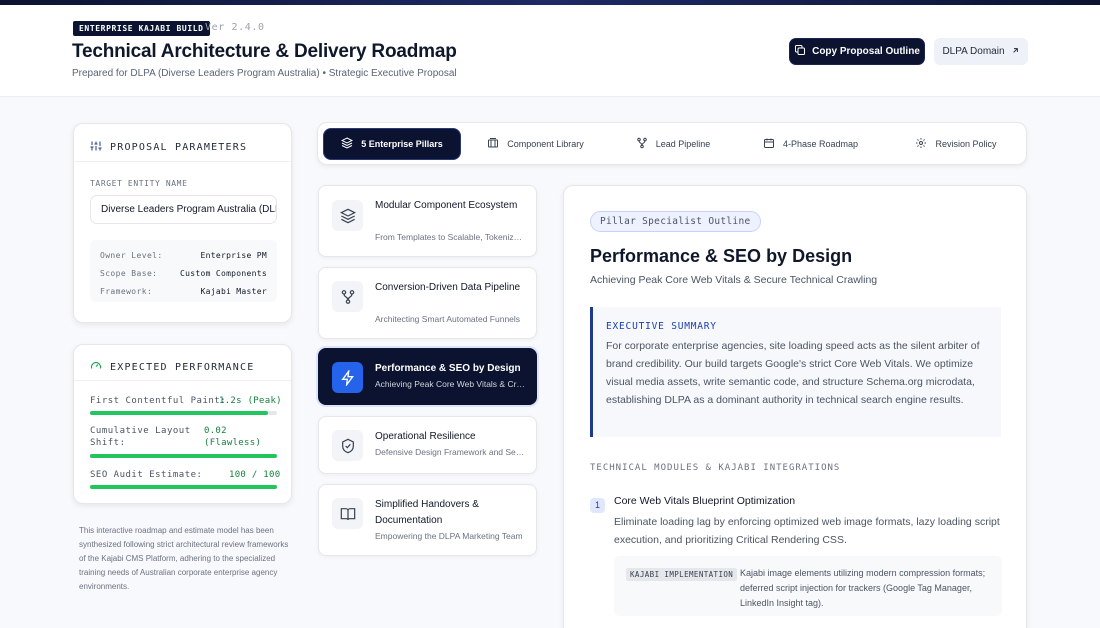 Image resolution: width=1100 pixels, height=628 pixels. Describe the element at coordinates (141, 28) in the screenshot. I see `build-badge: ENTERPRISE KAJABI BUILD` at that location.